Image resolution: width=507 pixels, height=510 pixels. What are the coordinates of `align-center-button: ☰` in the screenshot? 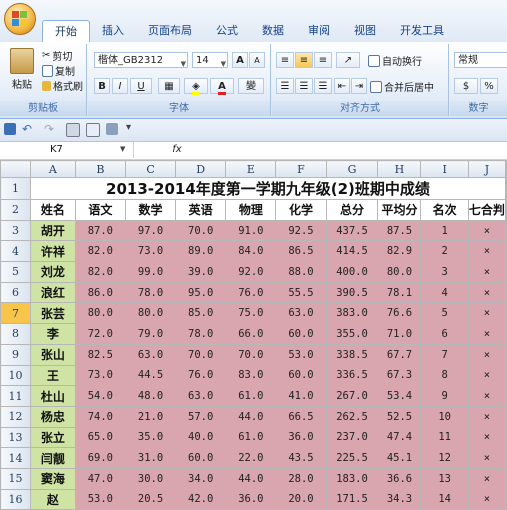 It's located at (304, 86).